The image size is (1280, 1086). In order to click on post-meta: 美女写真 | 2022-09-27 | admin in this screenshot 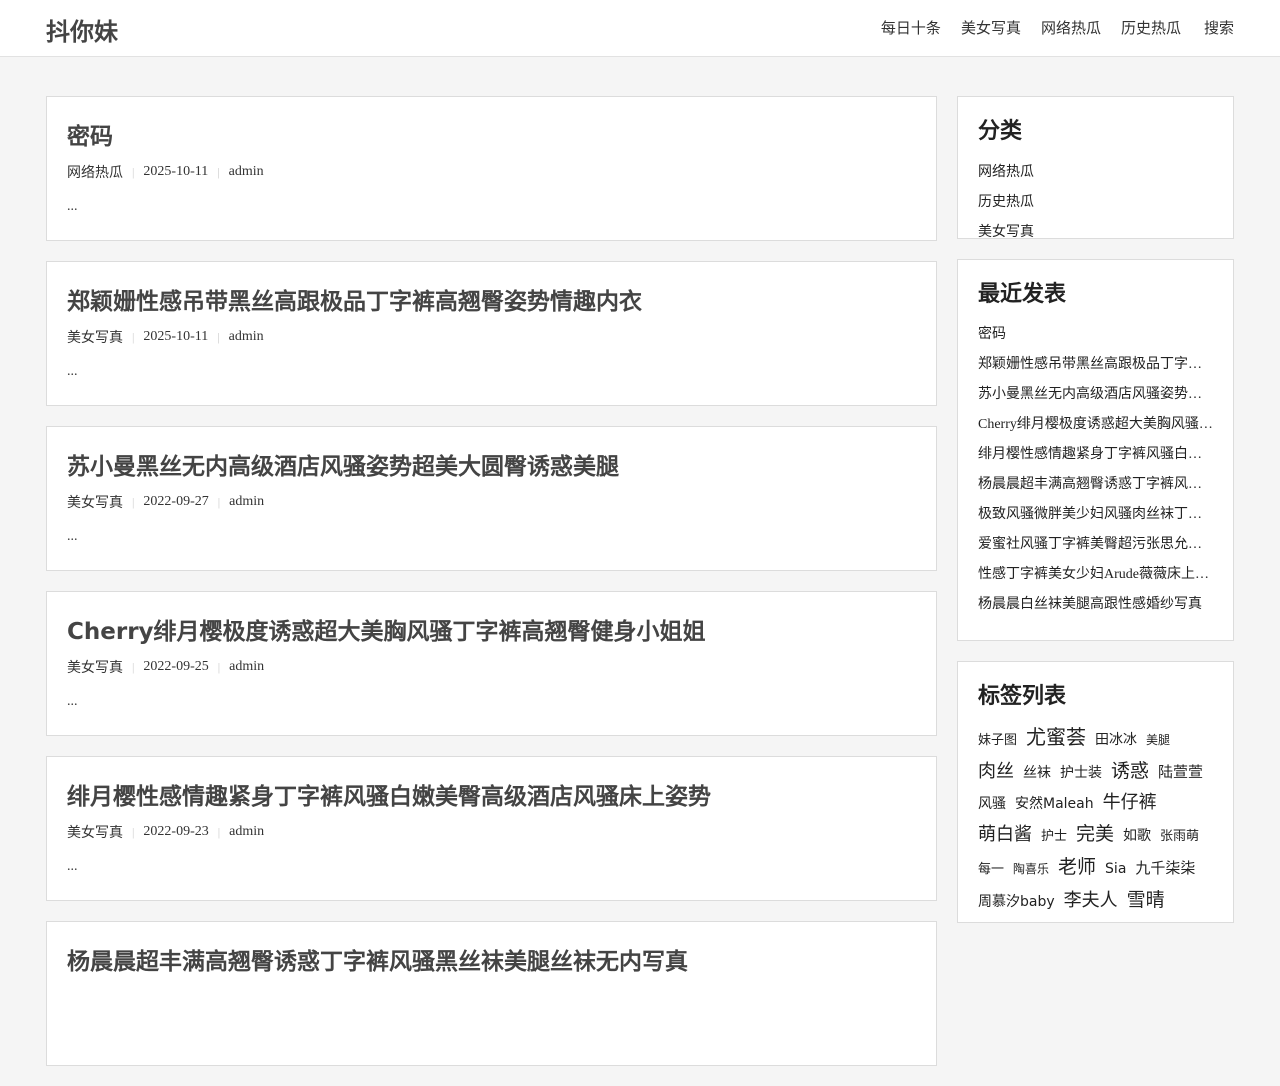, I will do `click(165, 502)`.